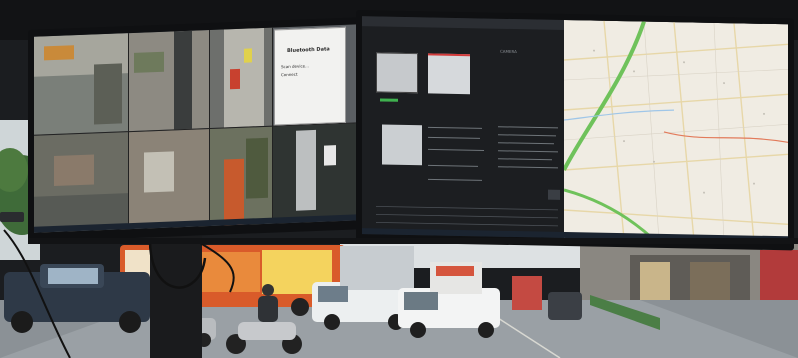 The image size is (798, 358). What do you see at coordinates (310, 76) in the screenshot?
I see `bluetooth-dialog: Bluetooth Data Scan device... Connect` at bounding box center [310, 76].